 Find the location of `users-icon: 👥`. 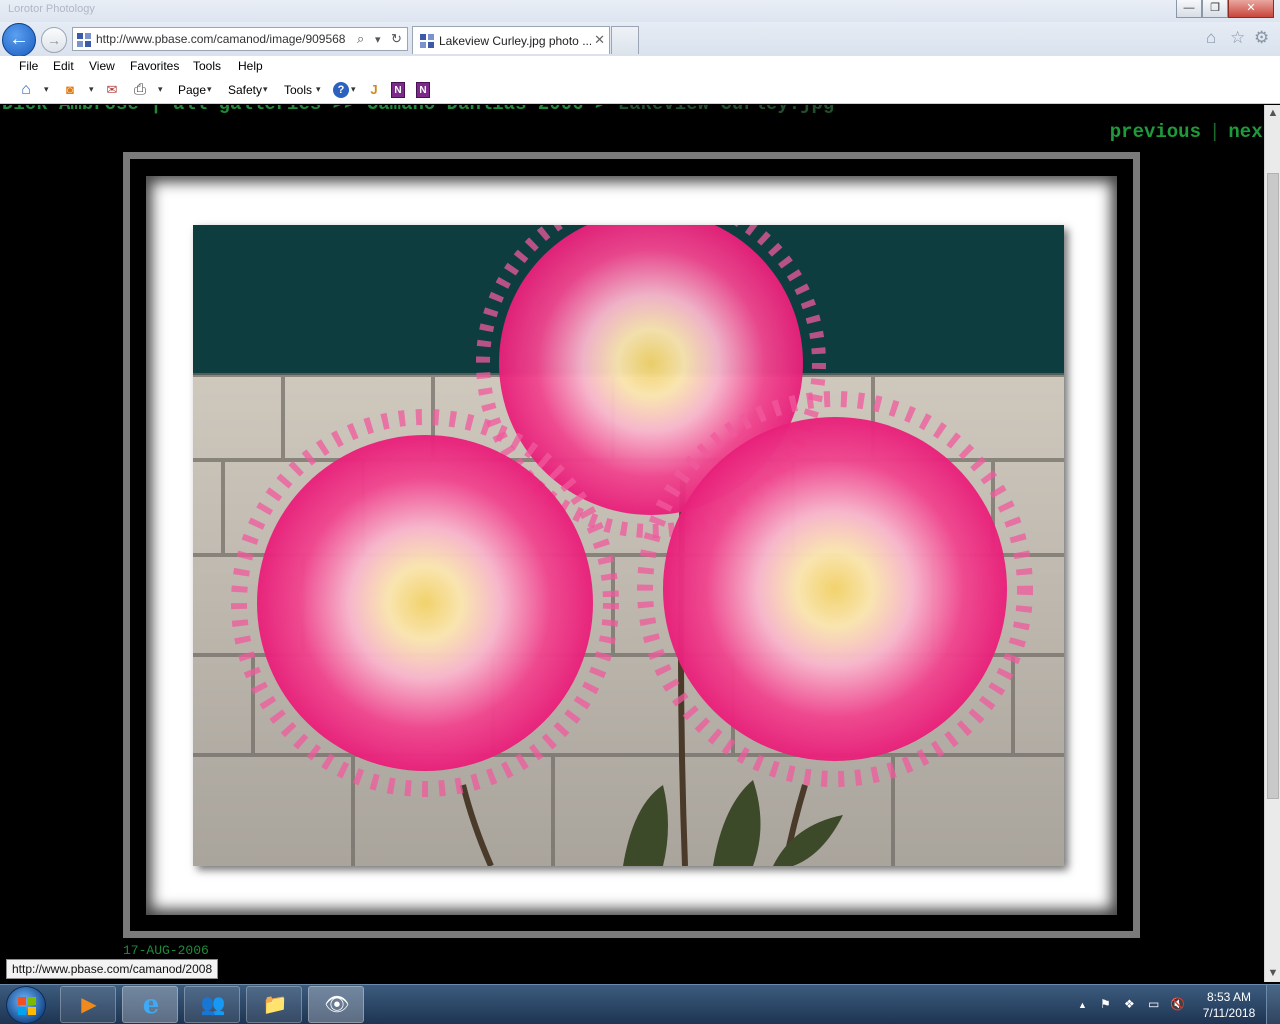

users-icon: 👥 is located at coordinates (213, 1005).